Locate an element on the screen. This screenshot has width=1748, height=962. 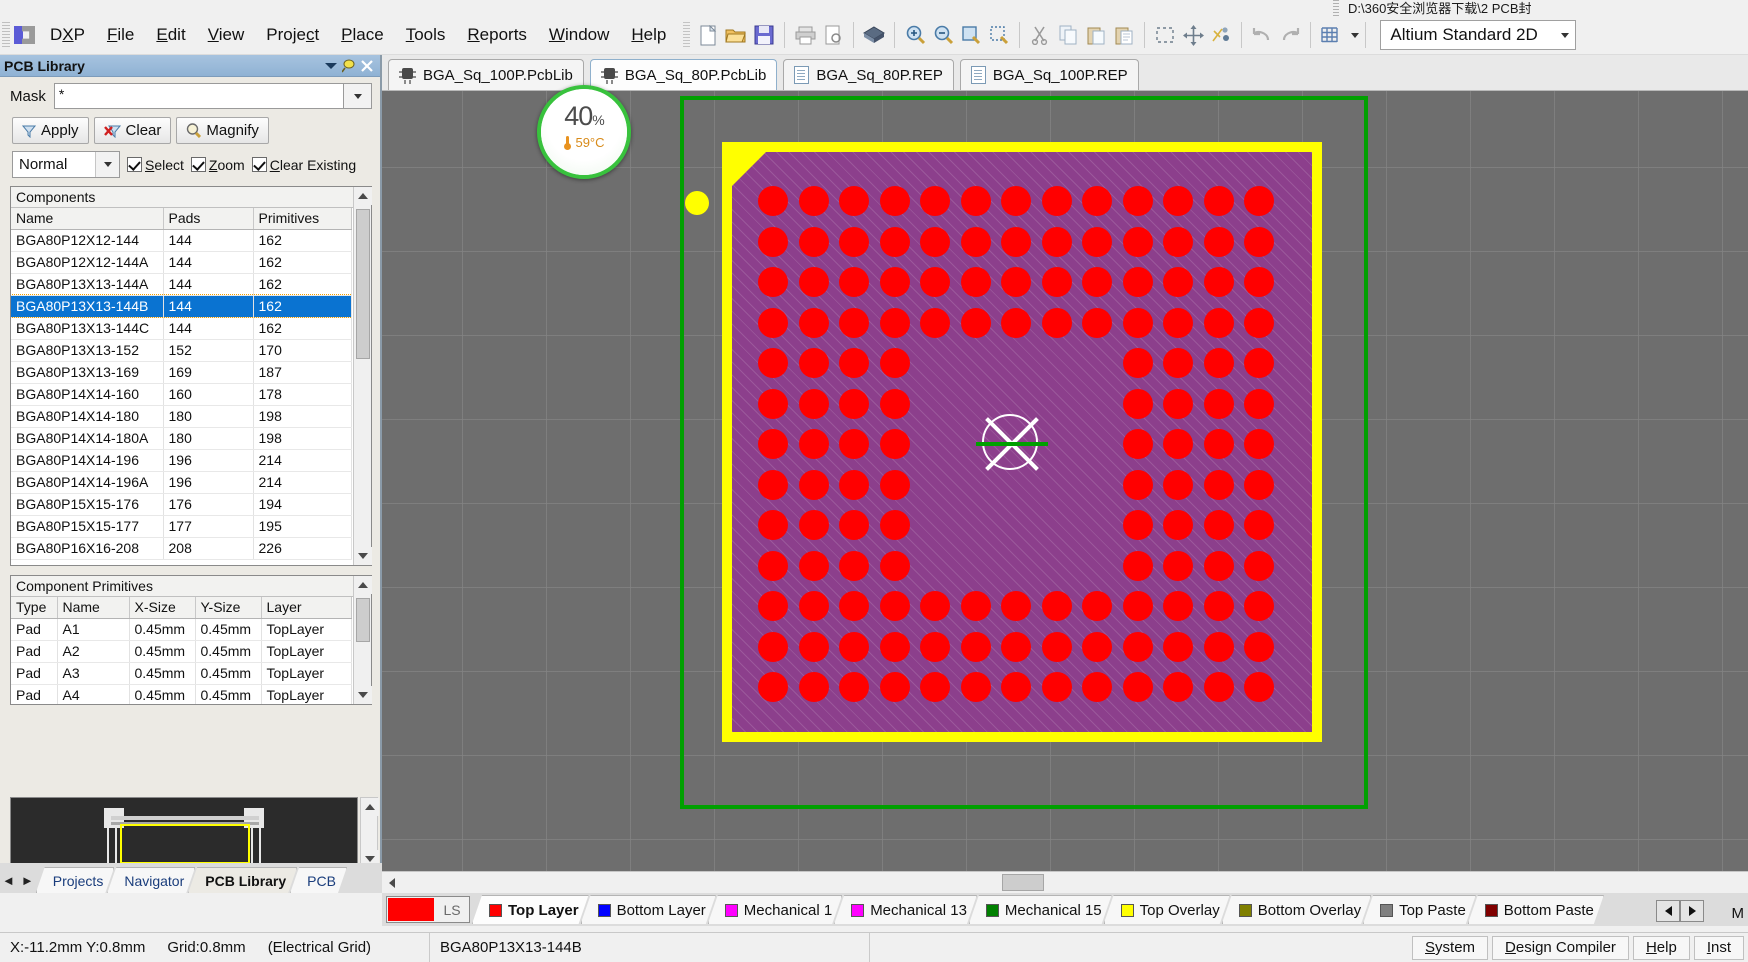
apply-button: Apply is located at coordinates (50, 130).